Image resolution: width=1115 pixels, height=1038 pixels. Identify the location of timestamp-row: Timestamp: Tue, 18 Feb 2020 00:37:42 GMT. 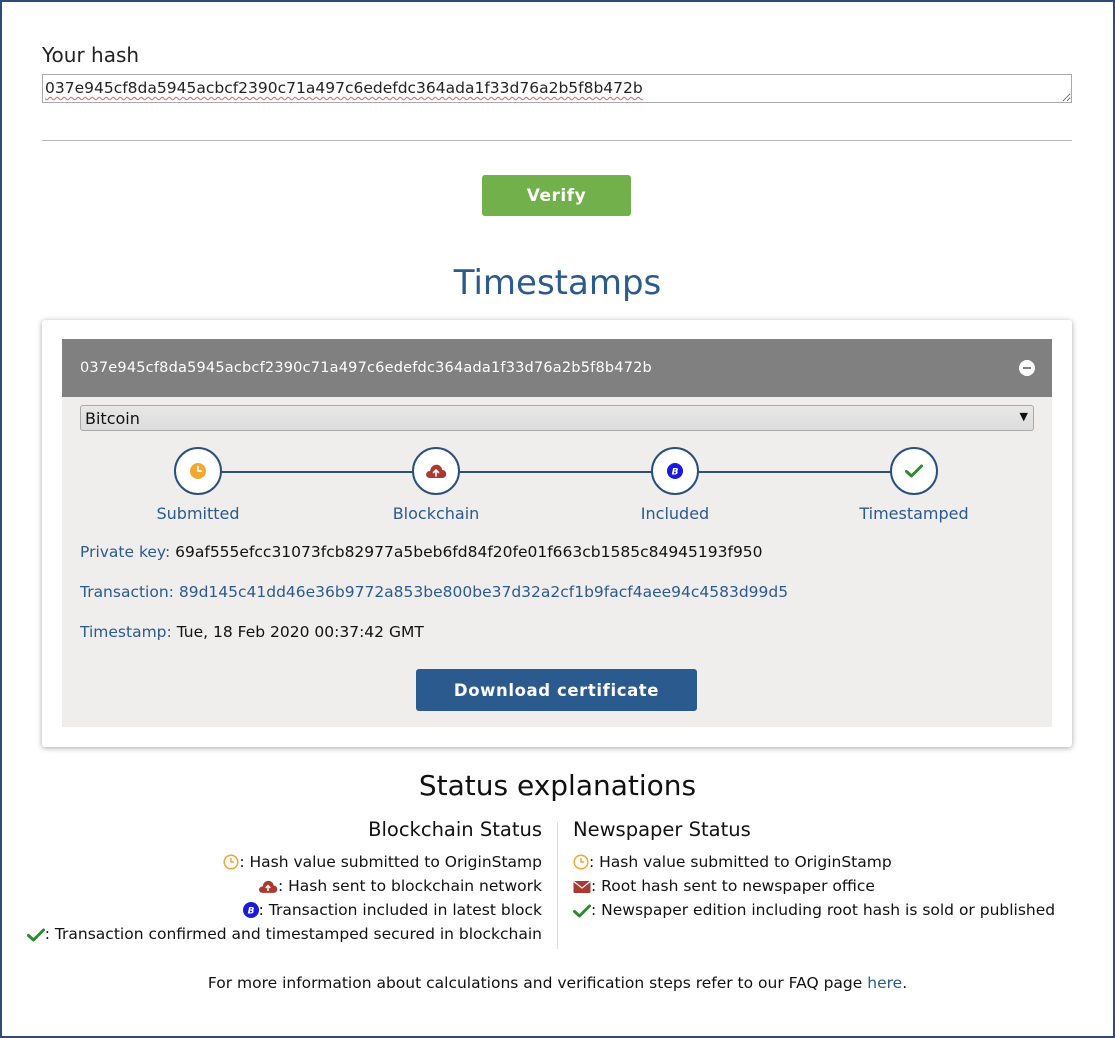
(252, 632).